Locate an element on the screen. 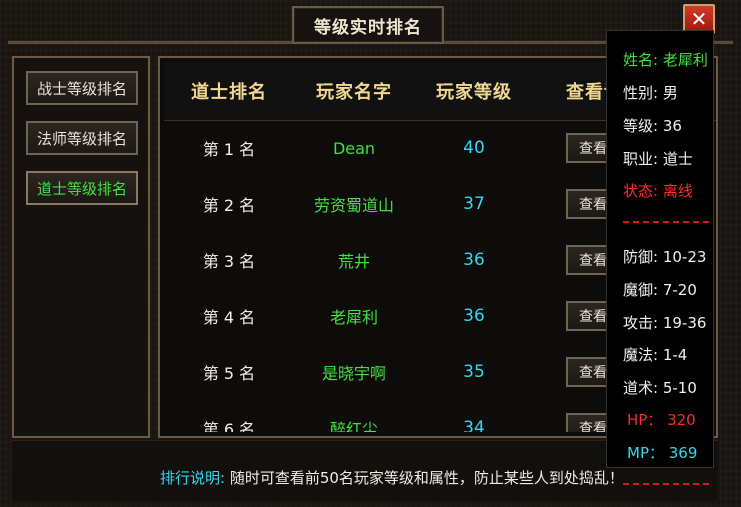 Image resolution: width=741 pixels, height=507 pixels. popup-magic: 魔法: 1-4 is located at coordinates (655, 355).